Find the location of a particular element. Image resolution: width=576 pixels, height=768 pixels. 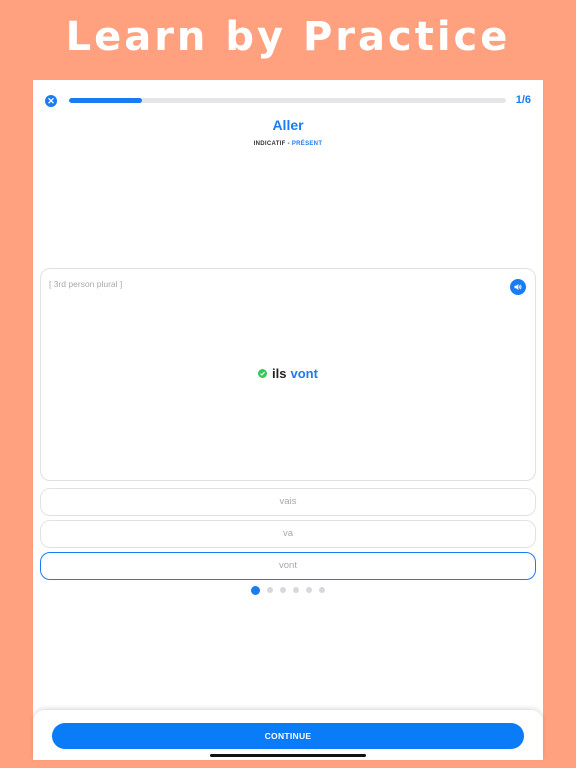

close-icon: ✕ is located at coordinates (51, 101).